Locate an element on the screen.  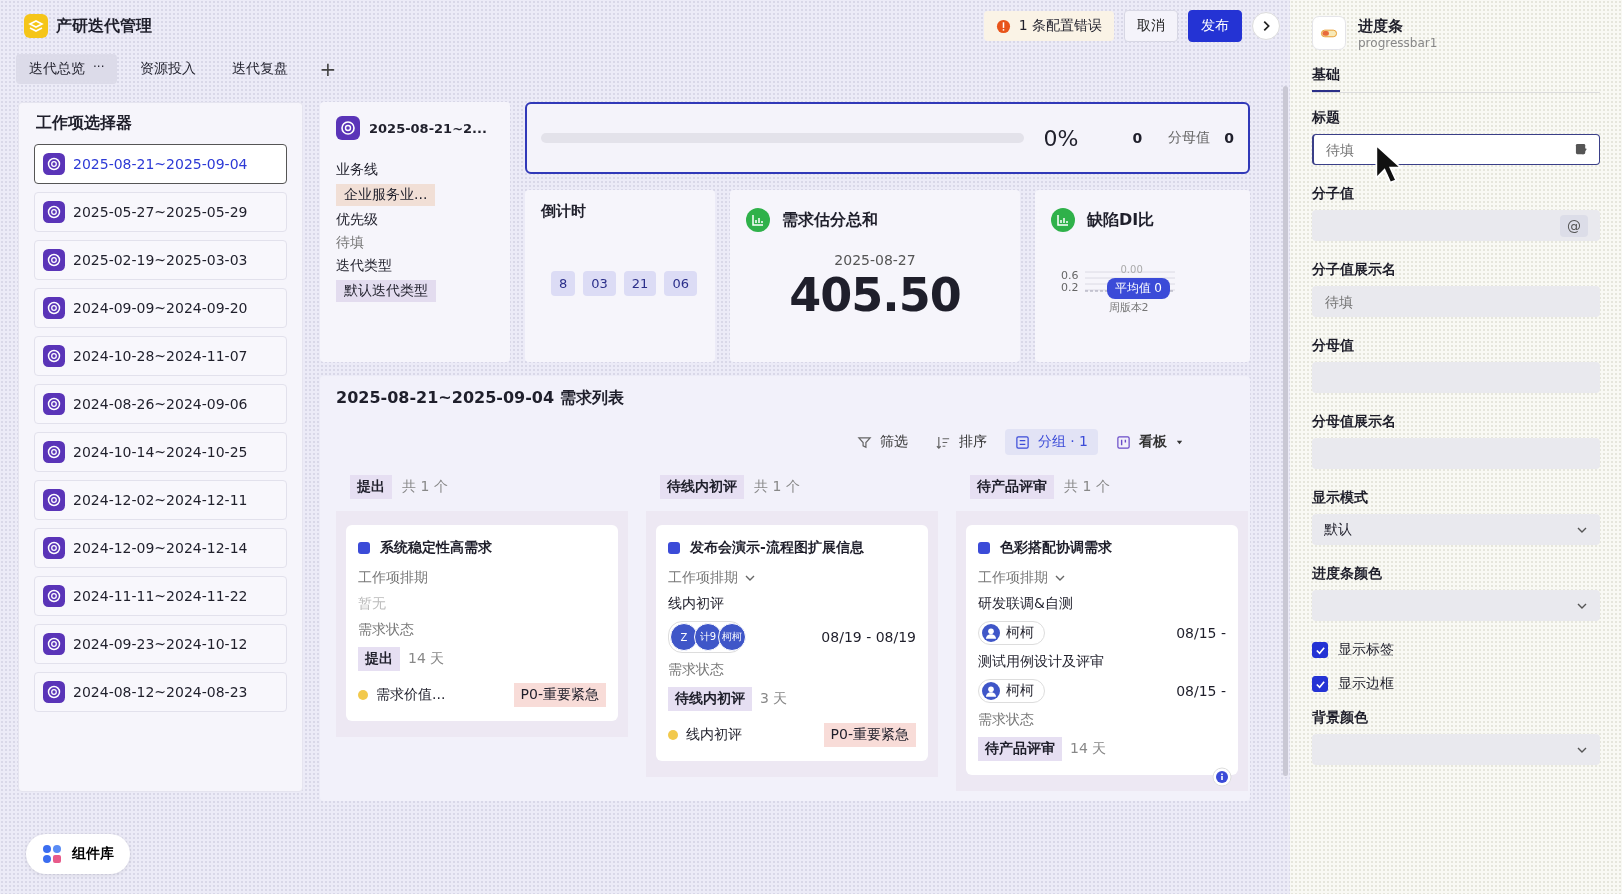
field-label: 进度条颜色 is located at coordinates (1347, 574).